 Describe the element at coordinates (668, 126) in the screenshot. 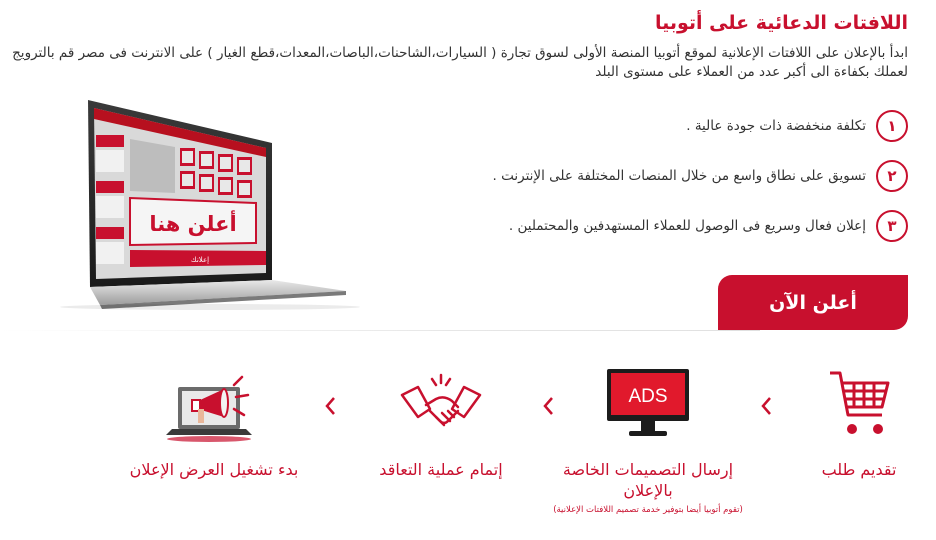

I see `feature-item: ١ تكلفة منخفضة ذات جودة عالية .` at that location.